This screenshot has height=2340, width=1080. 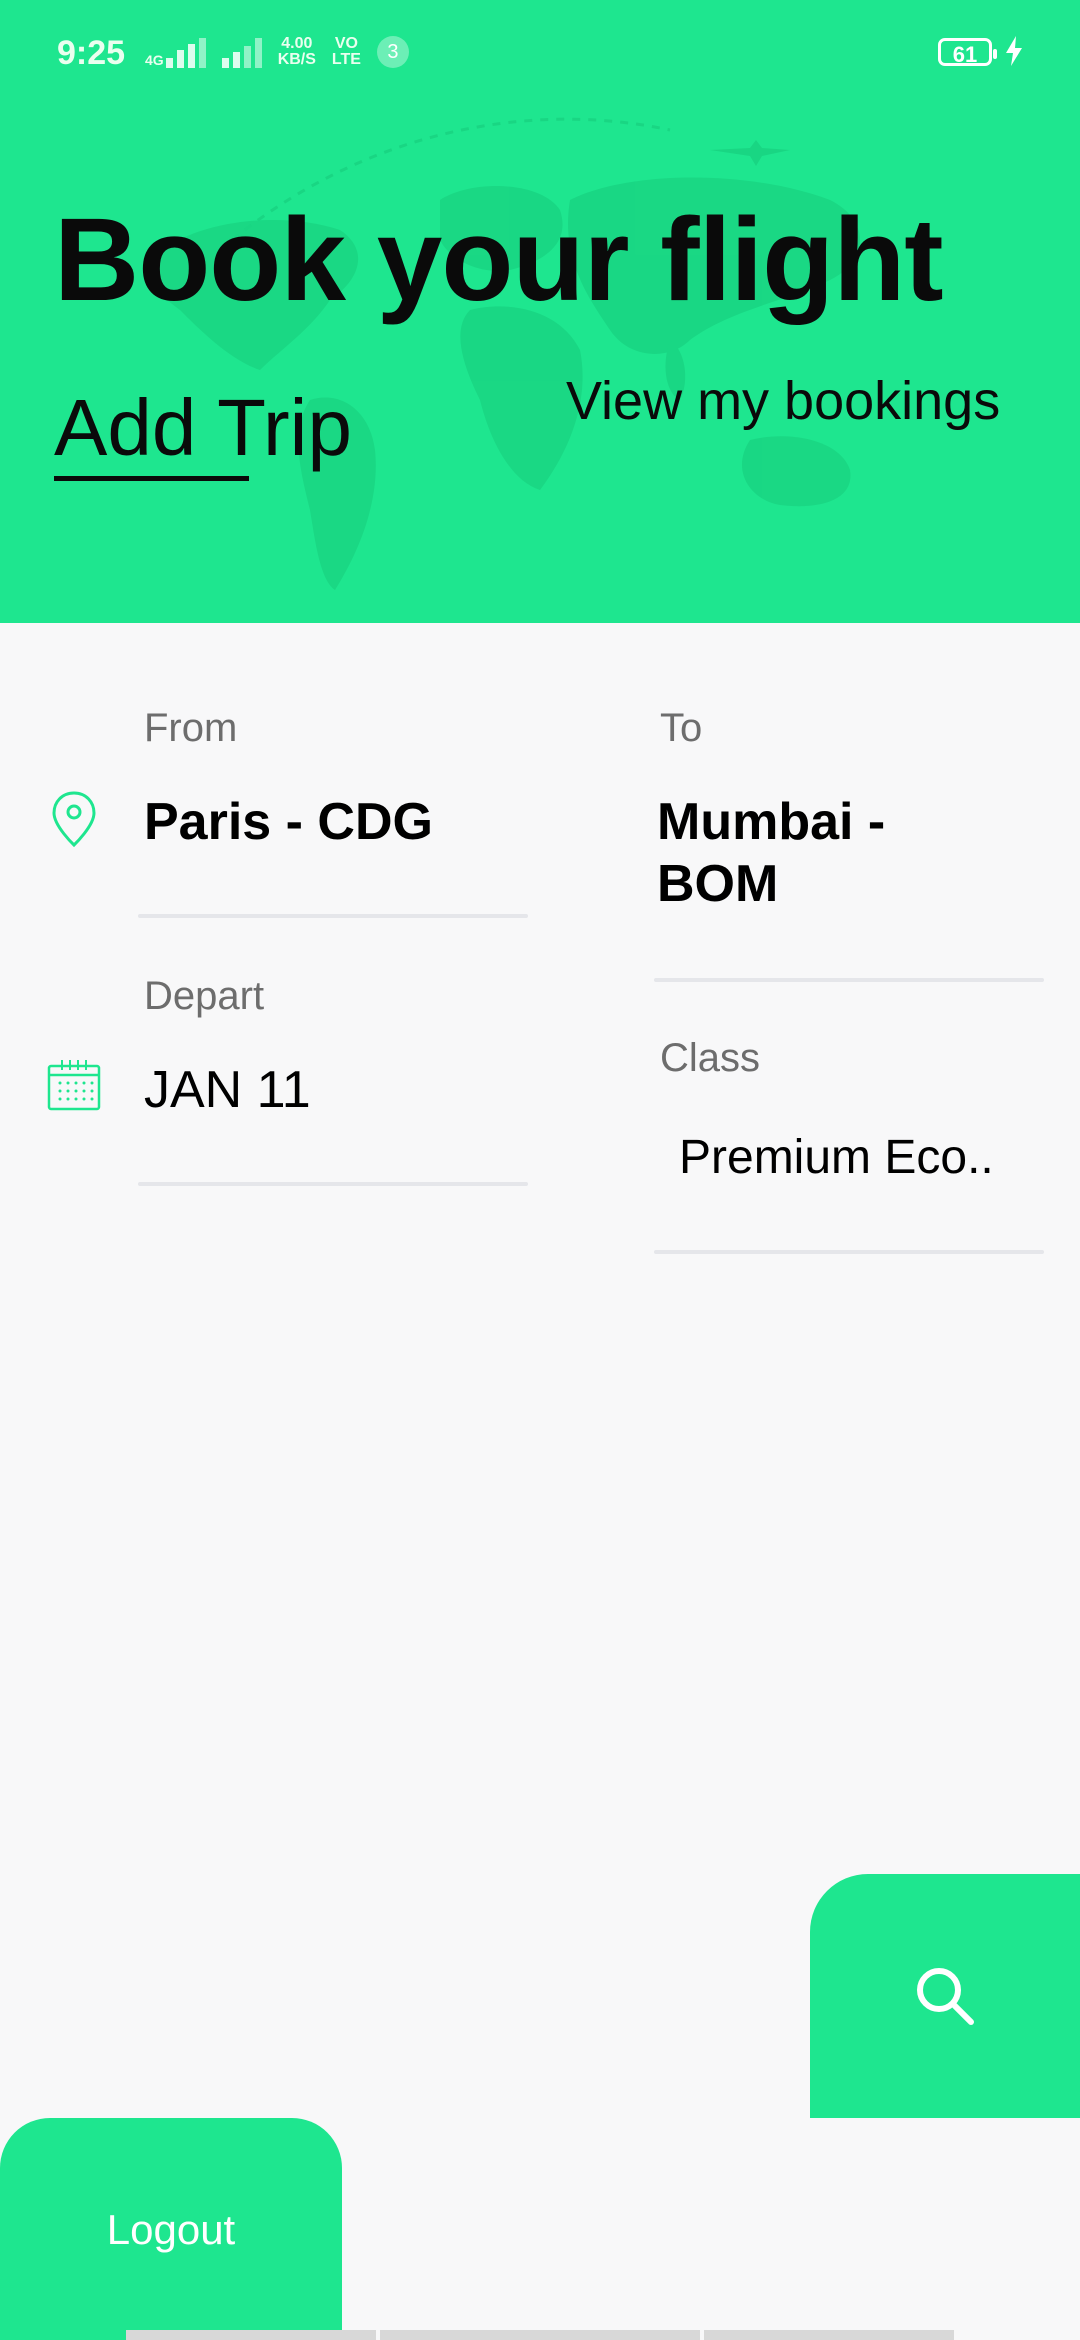 What do you see at coordinates (836, 1157) in the screenshot?
I see `class-value: Premium Eco..` at bounding box center [836, 1157].